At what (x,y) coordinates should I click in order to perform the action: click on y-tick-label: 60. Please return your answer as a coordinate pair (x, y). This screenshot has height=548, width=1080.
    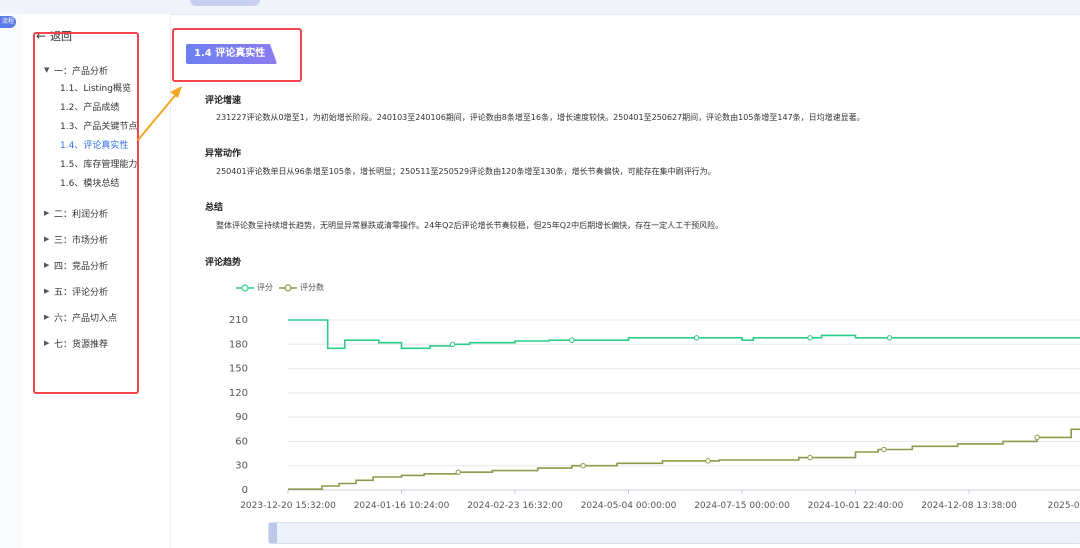
    Looking at the image, I should click on (241, 441).